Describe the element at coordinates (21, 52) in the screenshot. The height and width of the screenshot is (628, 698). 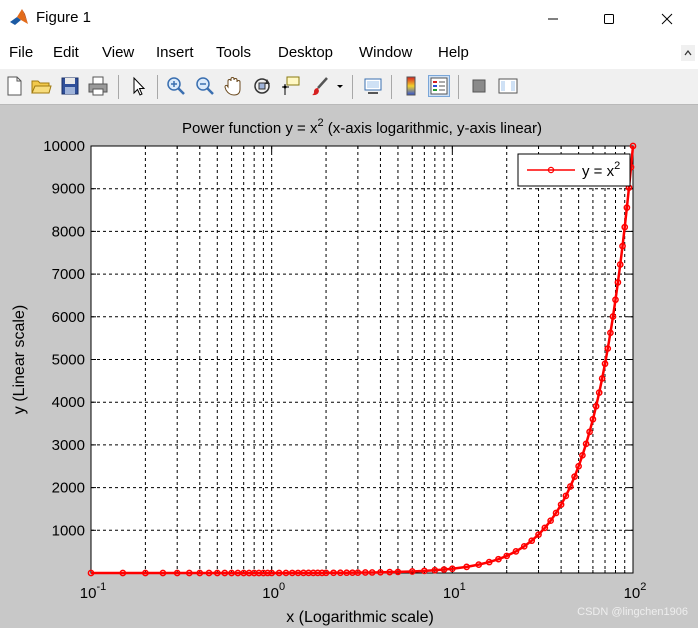
I see `menu-file: File` at that location.